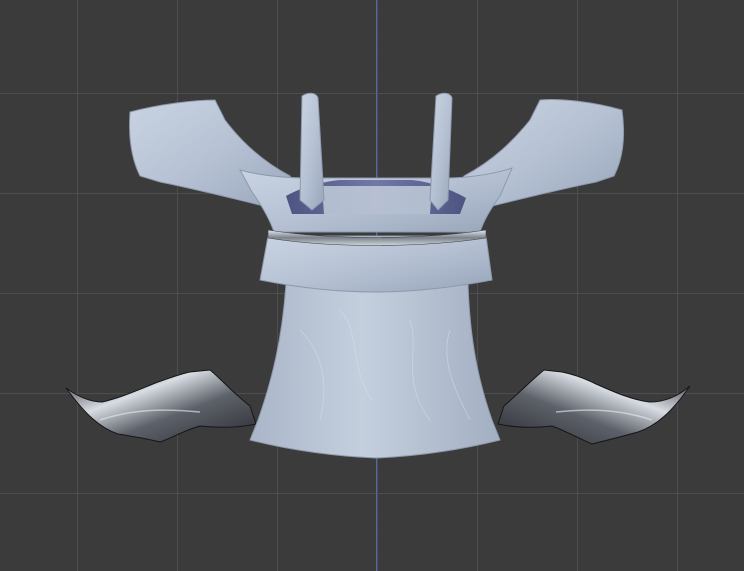  What do you see at coordinates (594, 407) in the screenshot?
I see `right-metal-ornament` at bounding box center [594, 407].